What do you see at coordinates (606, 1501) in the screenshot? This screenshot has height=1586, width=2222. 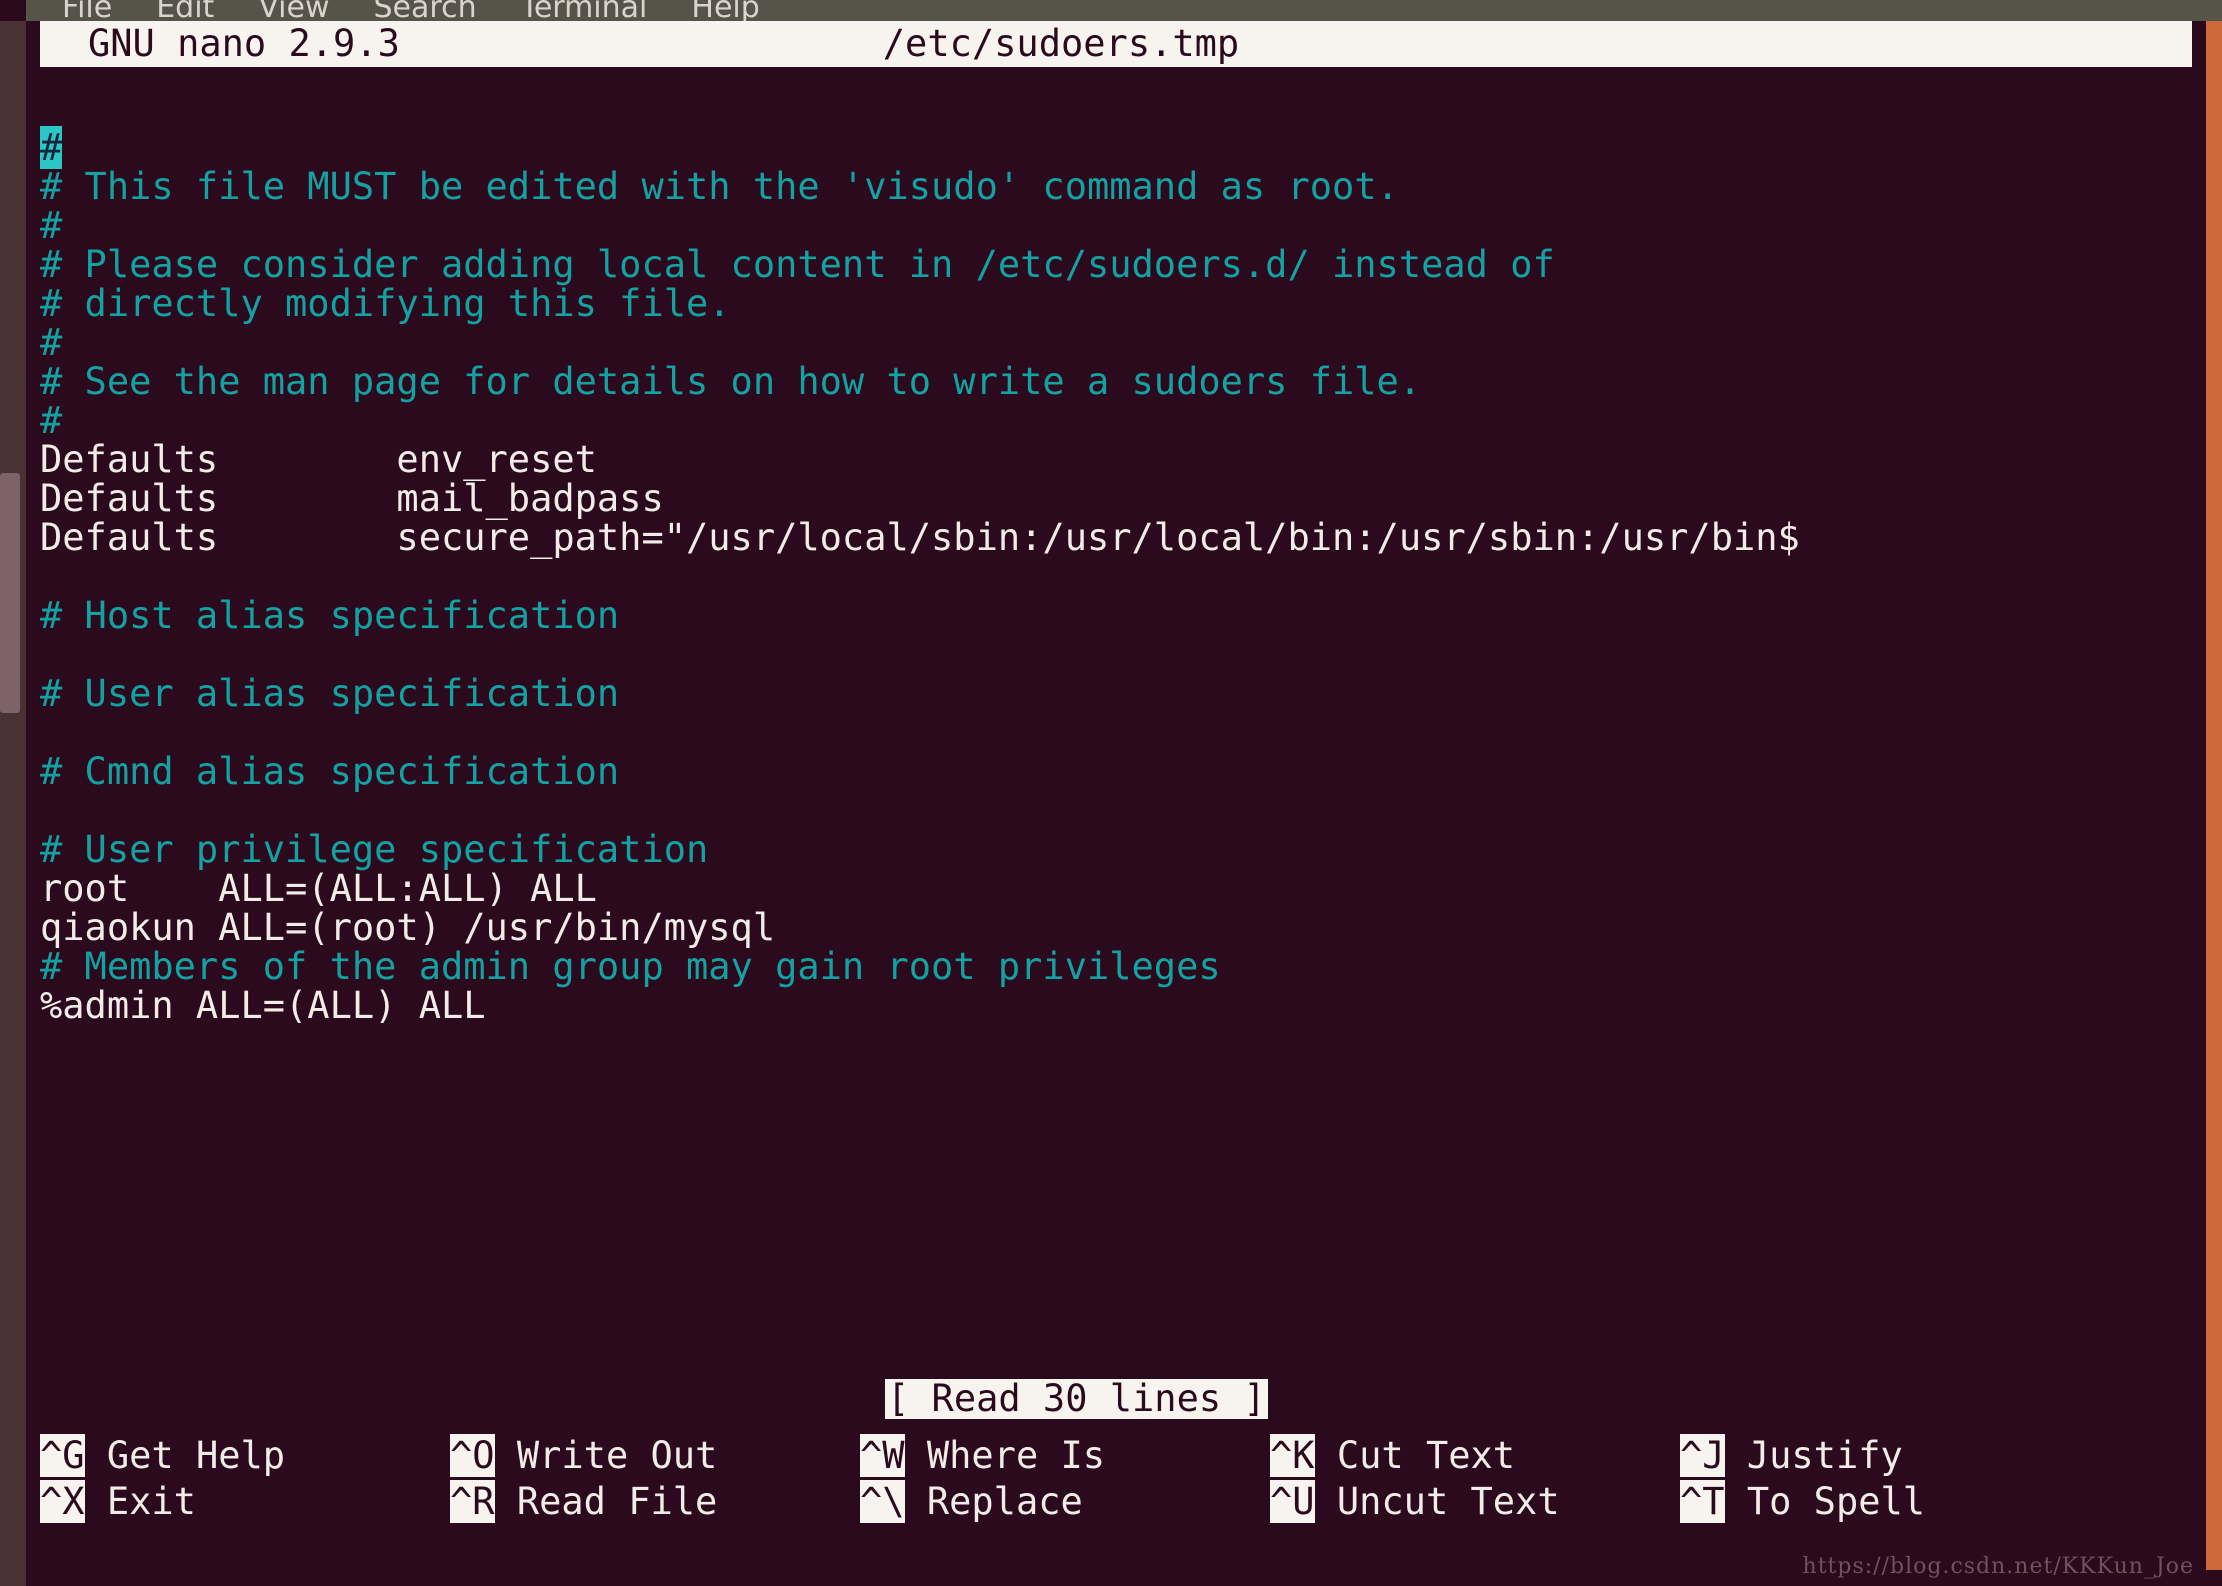 I see `shortcut-label: Read File` at bounding box center [606, 1501].